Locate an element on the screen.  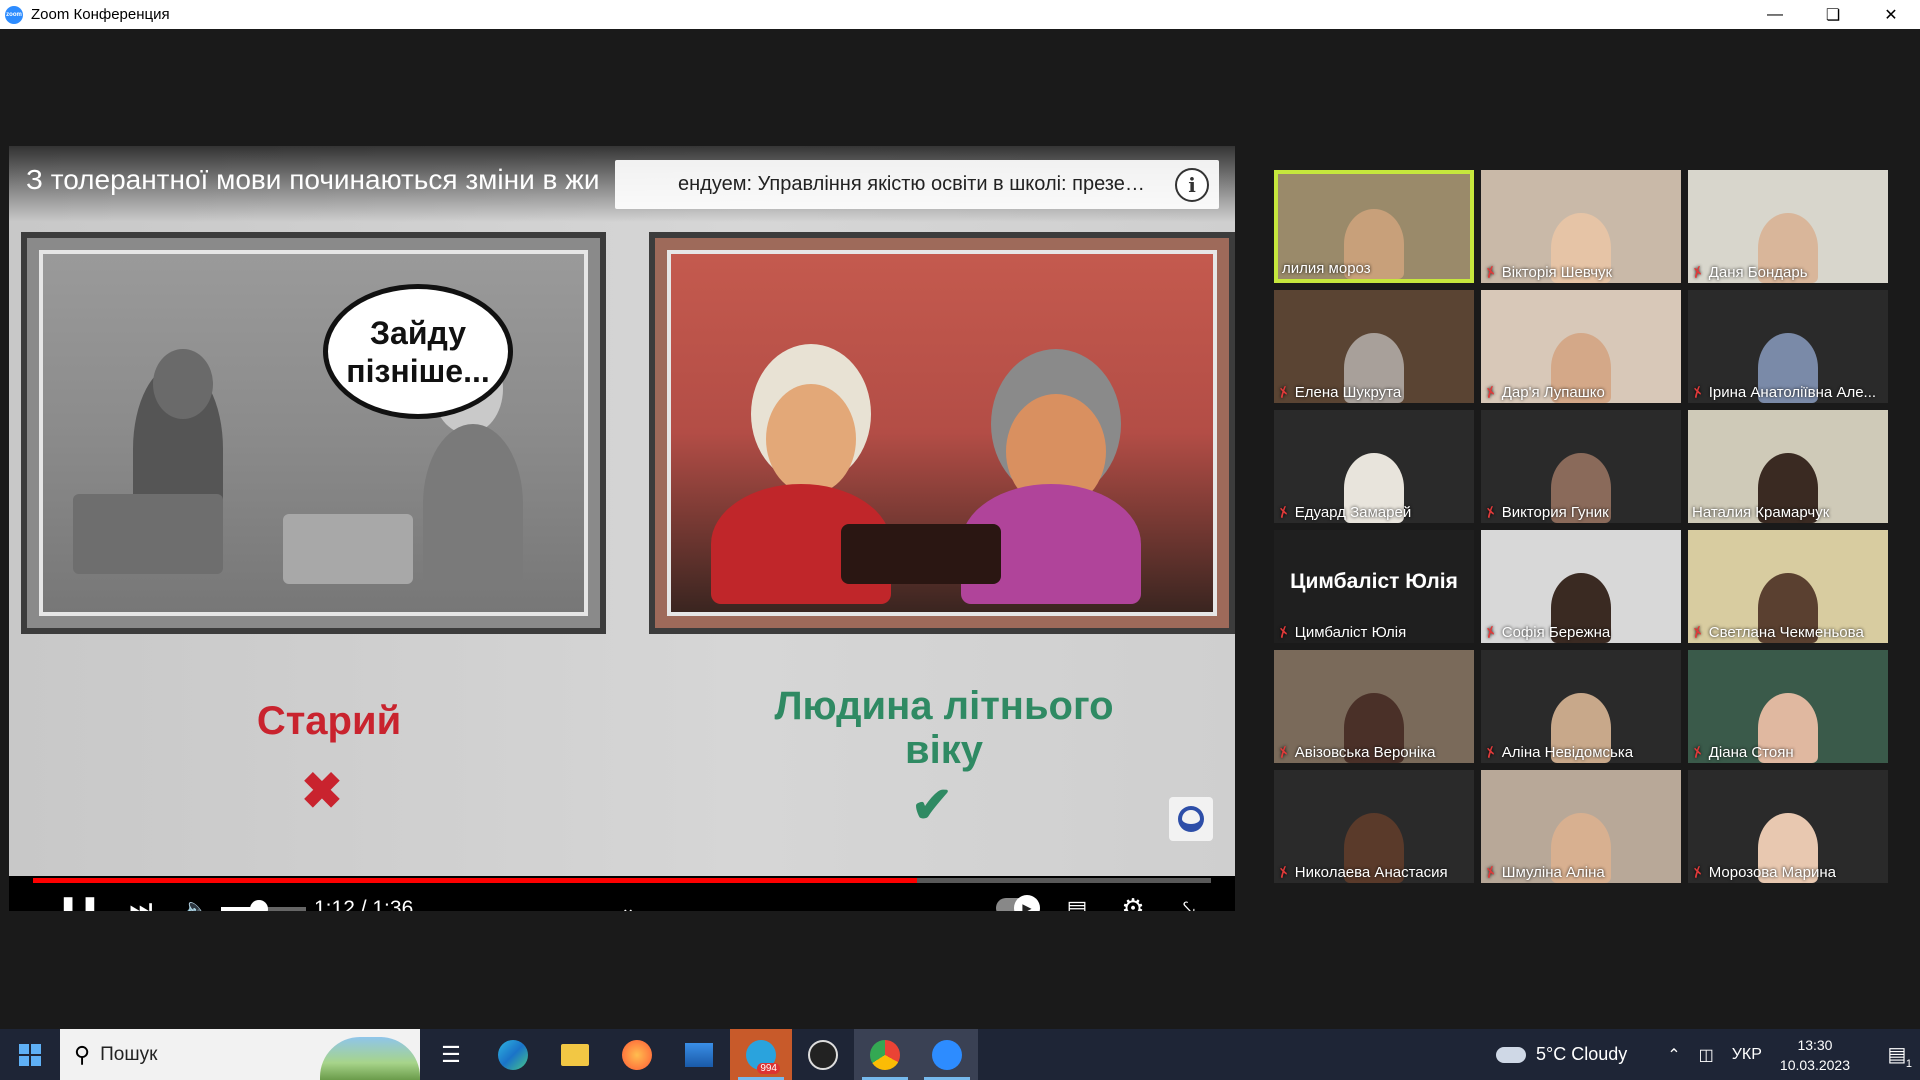
telegram-icon: 994 is located at coordinates (761, 1054).